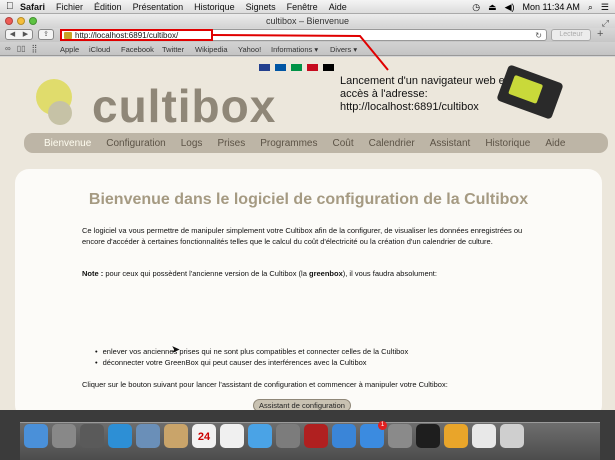  Describe the element at coordinates (8, 48) in the screenshot. I see `reading-list-icon: ∞` at that location.